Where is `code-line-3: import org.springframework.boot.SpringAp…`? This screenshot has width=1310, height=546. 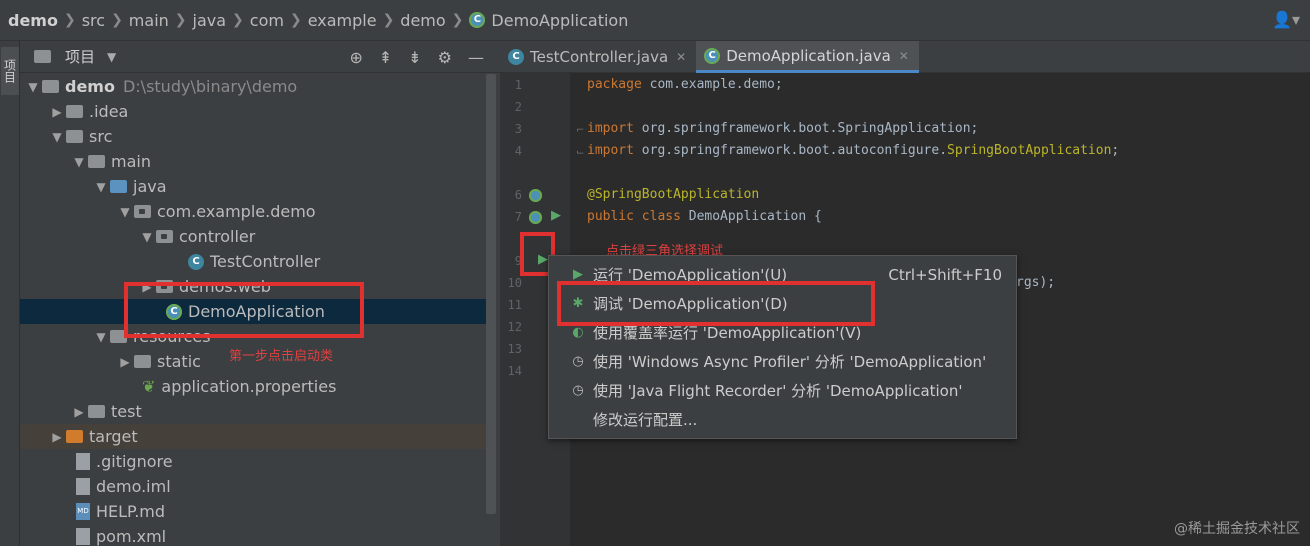
code-line-3: import org.springframework.boot.SpringAp… is located at coordinates (782, 128).